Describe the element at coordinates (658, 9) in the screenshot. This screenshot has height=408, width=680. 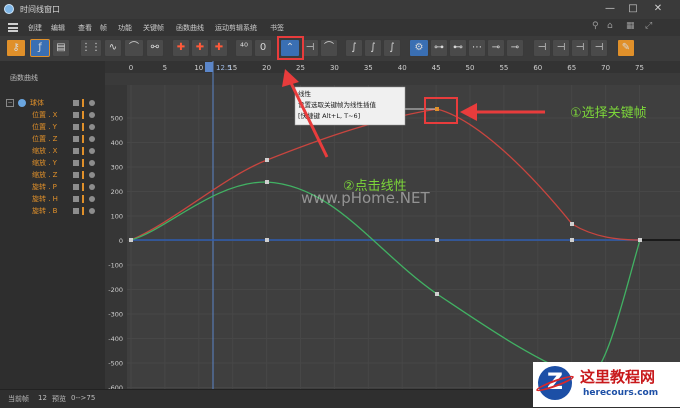
I see `close-button: ✕` at that location.